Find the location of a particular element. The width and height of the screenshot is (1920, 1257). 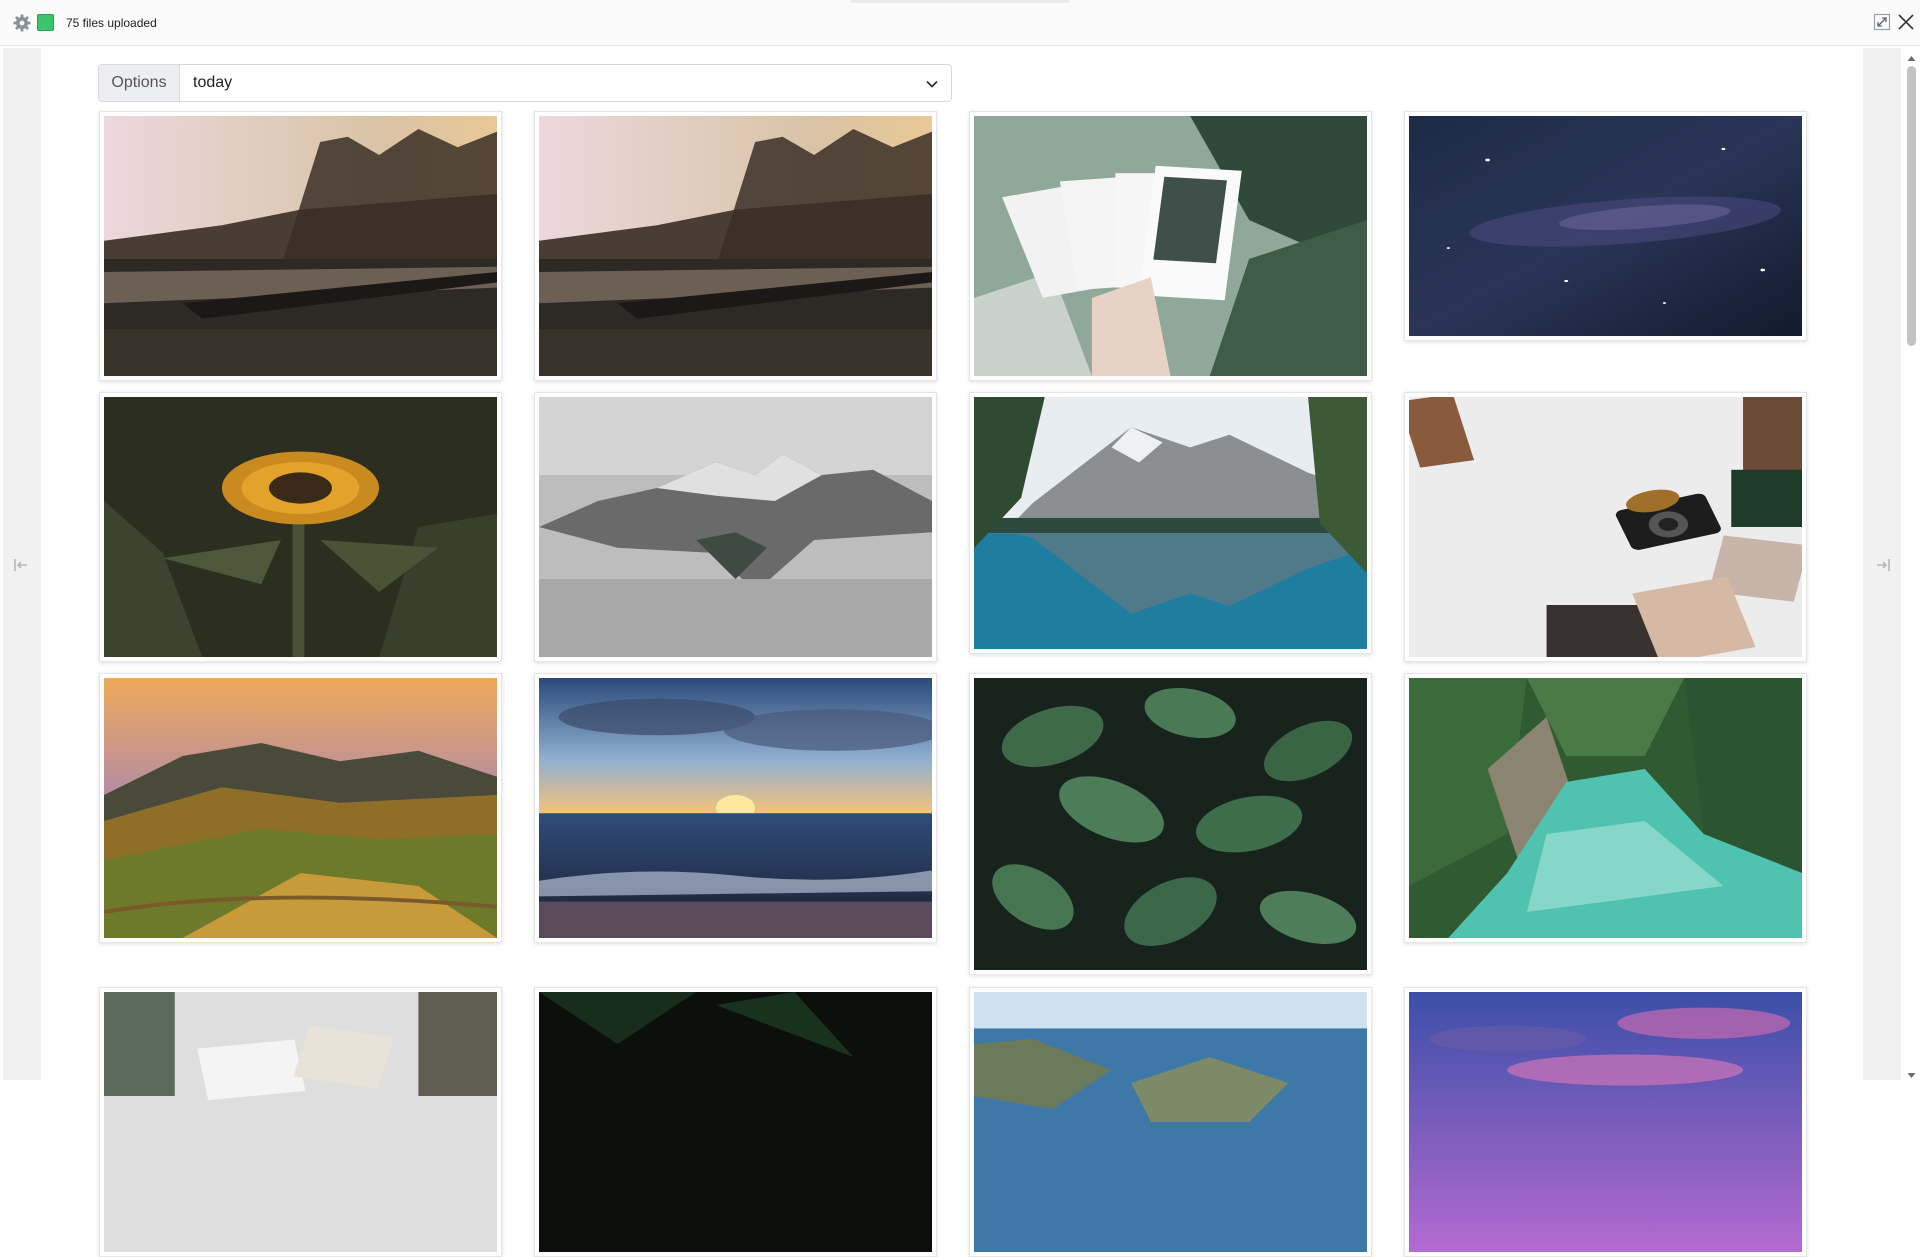

window-drag-handle is located at coordinates (960, 1).